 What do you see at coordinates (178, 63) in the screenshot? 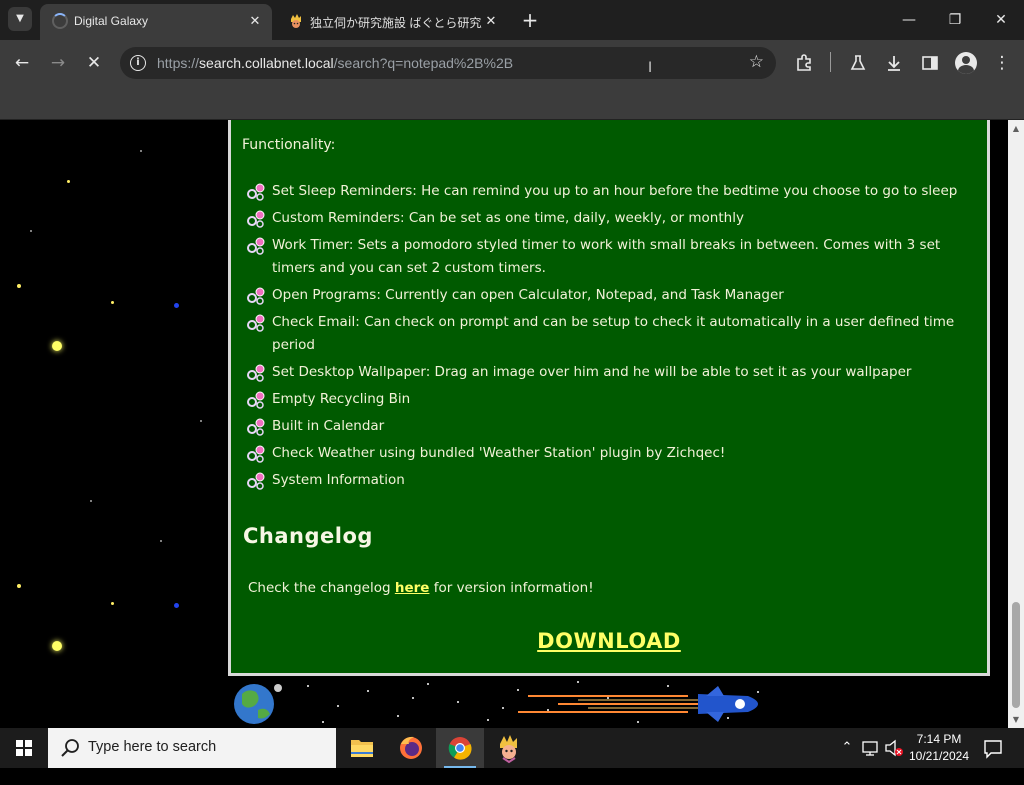
I see `url-scheme: https://` at bounding box center [178, 63].